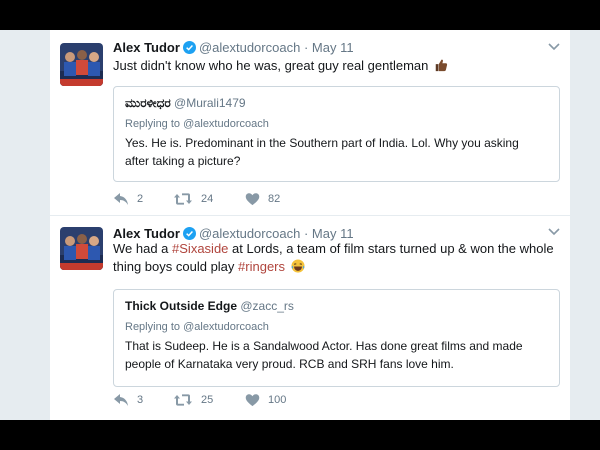  What do you see at coordinates (265, 400) in the screenshot?
I see `like-button: 100` at bounding box center [265, 400].